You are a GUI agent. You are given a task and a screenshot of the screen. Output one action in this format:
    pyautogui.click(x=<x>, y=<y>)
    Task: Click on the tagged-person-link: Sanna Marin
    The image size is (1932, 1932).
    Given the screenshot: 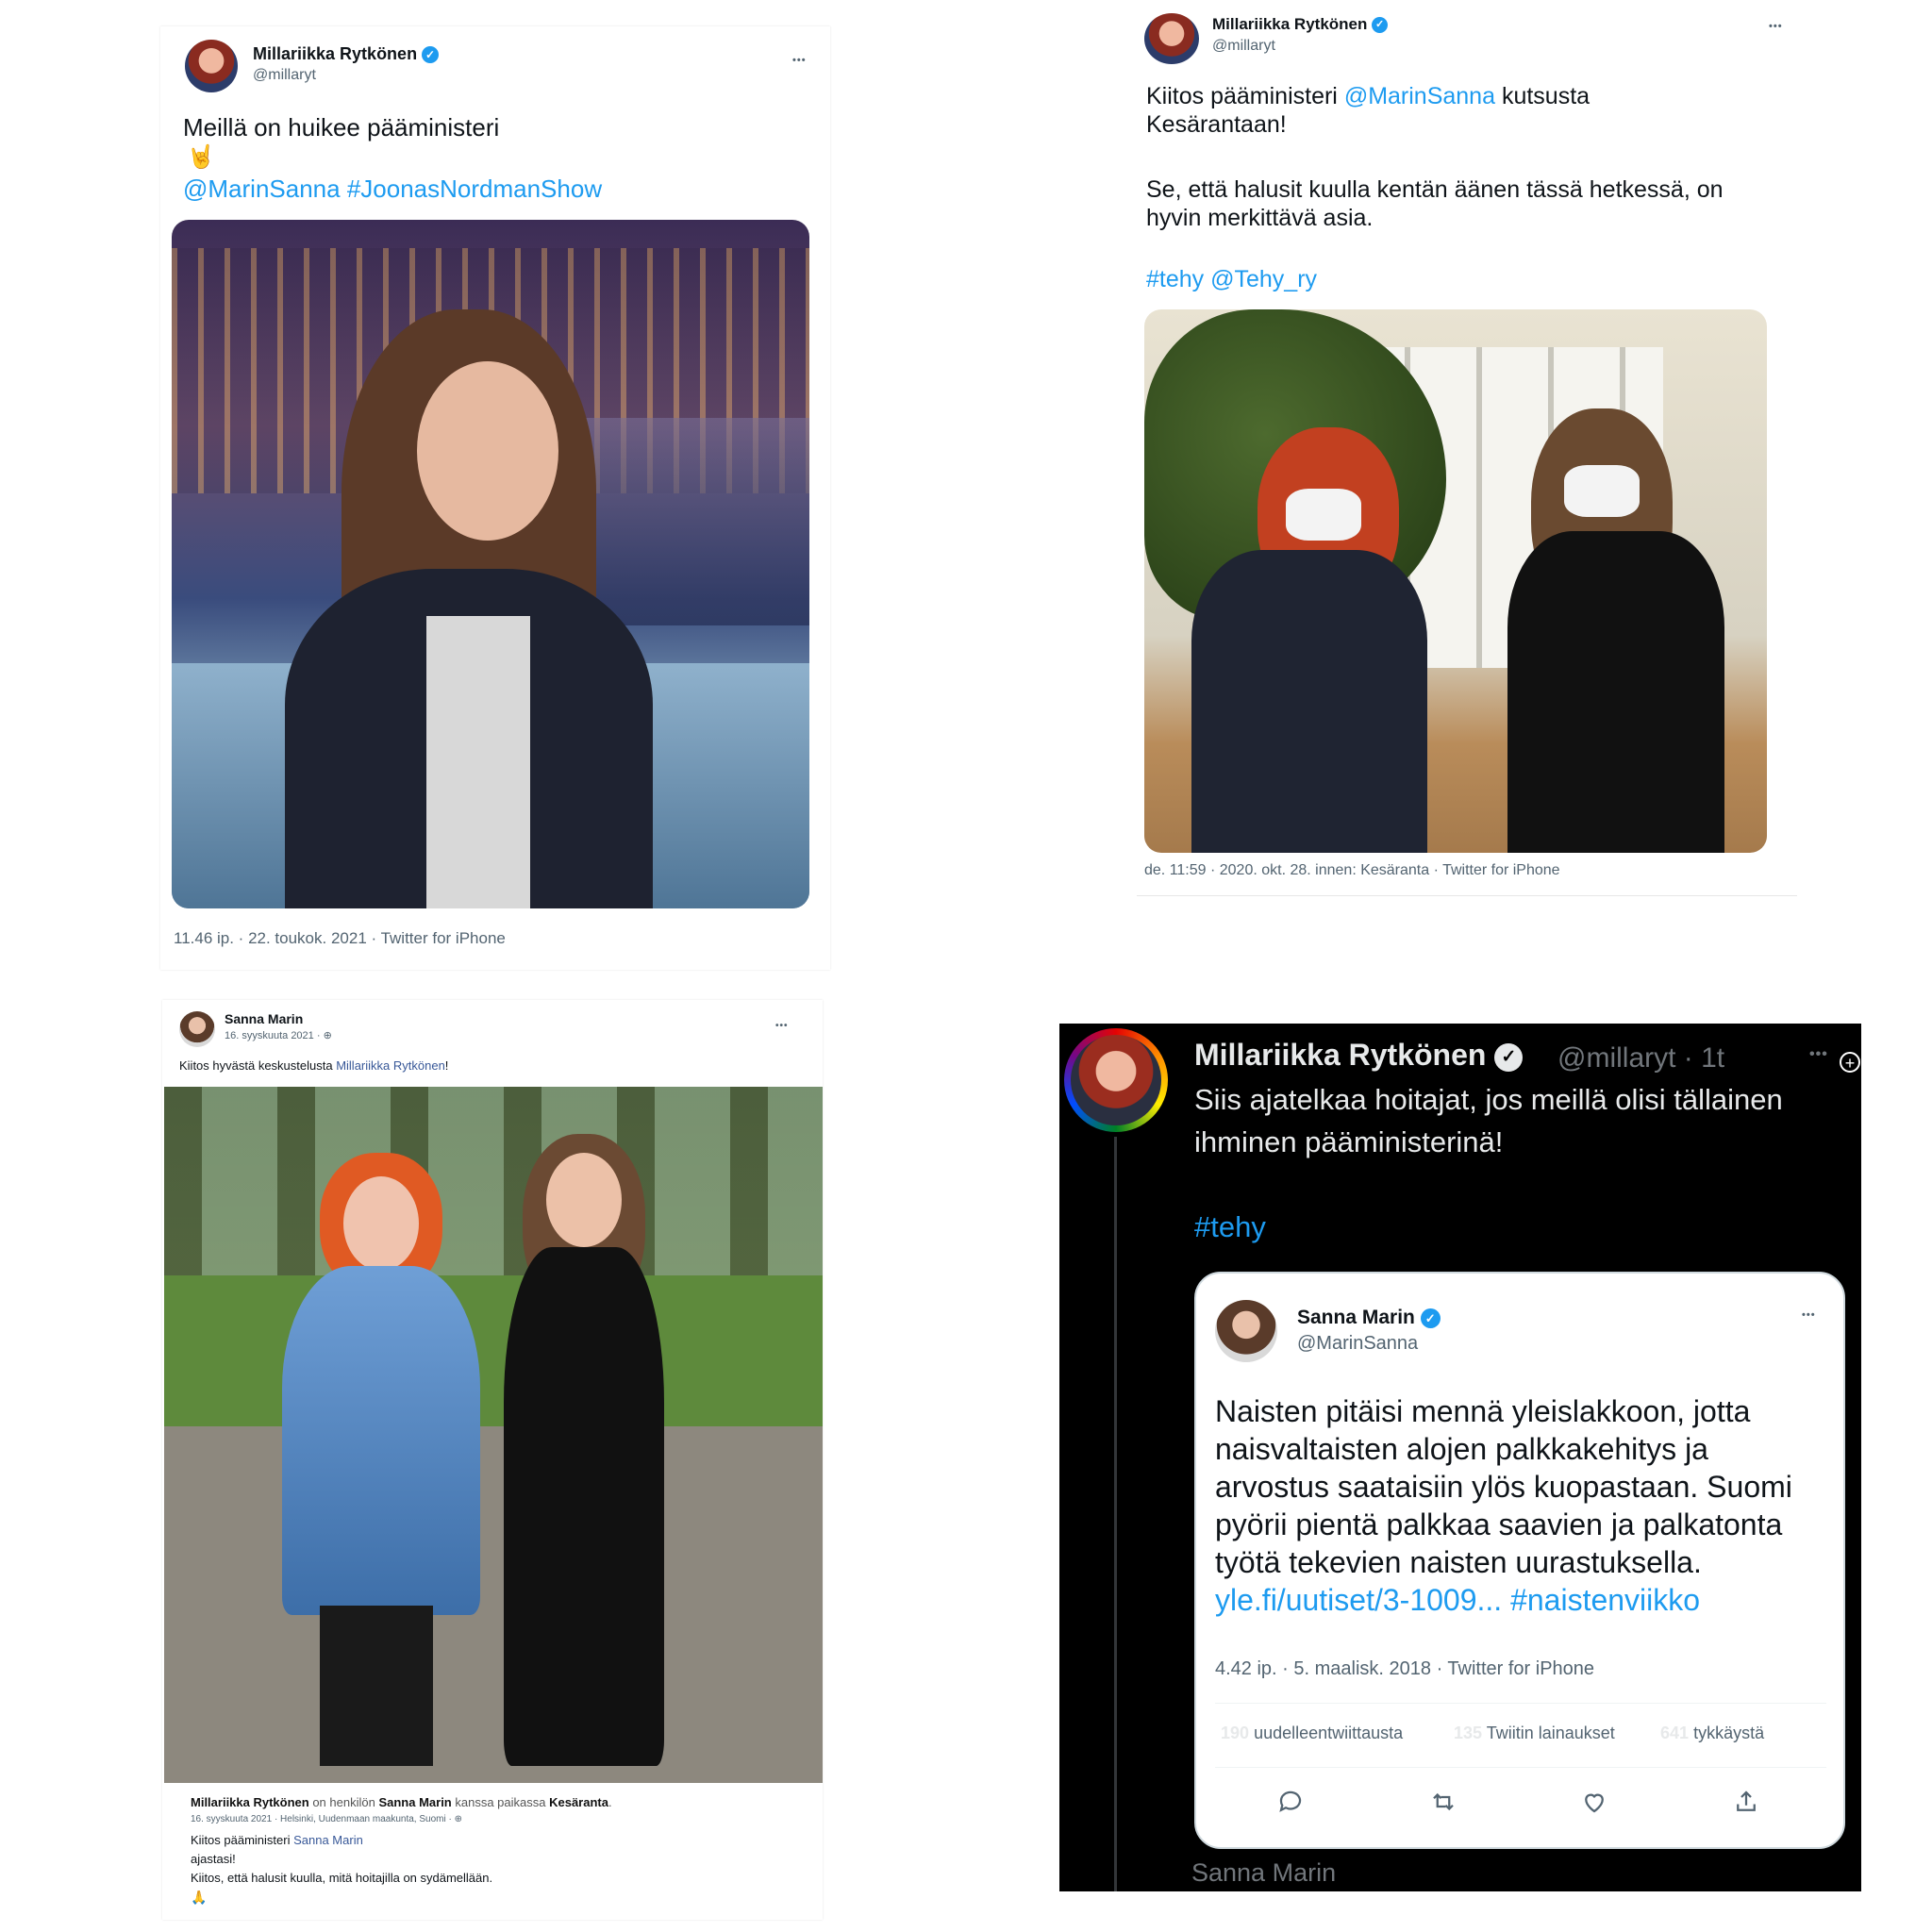 What is the action you would take?
    pyautogui.click(x=328, y=1840)
    